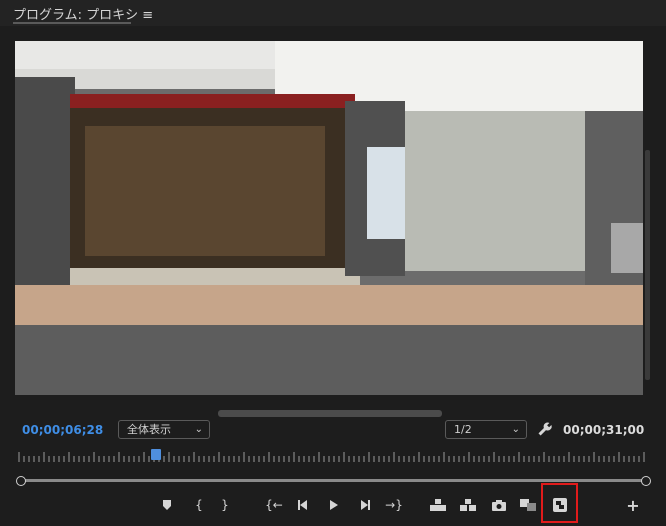 This screenshot has width=666, height=526. I want to click on step-forward-button, so click(364, 505).